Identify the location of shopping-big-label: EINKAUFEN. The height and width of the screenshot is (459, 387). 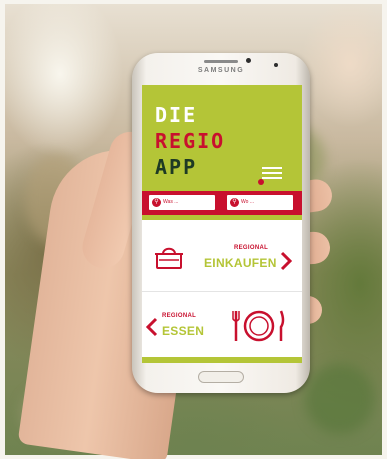
(240, 263).